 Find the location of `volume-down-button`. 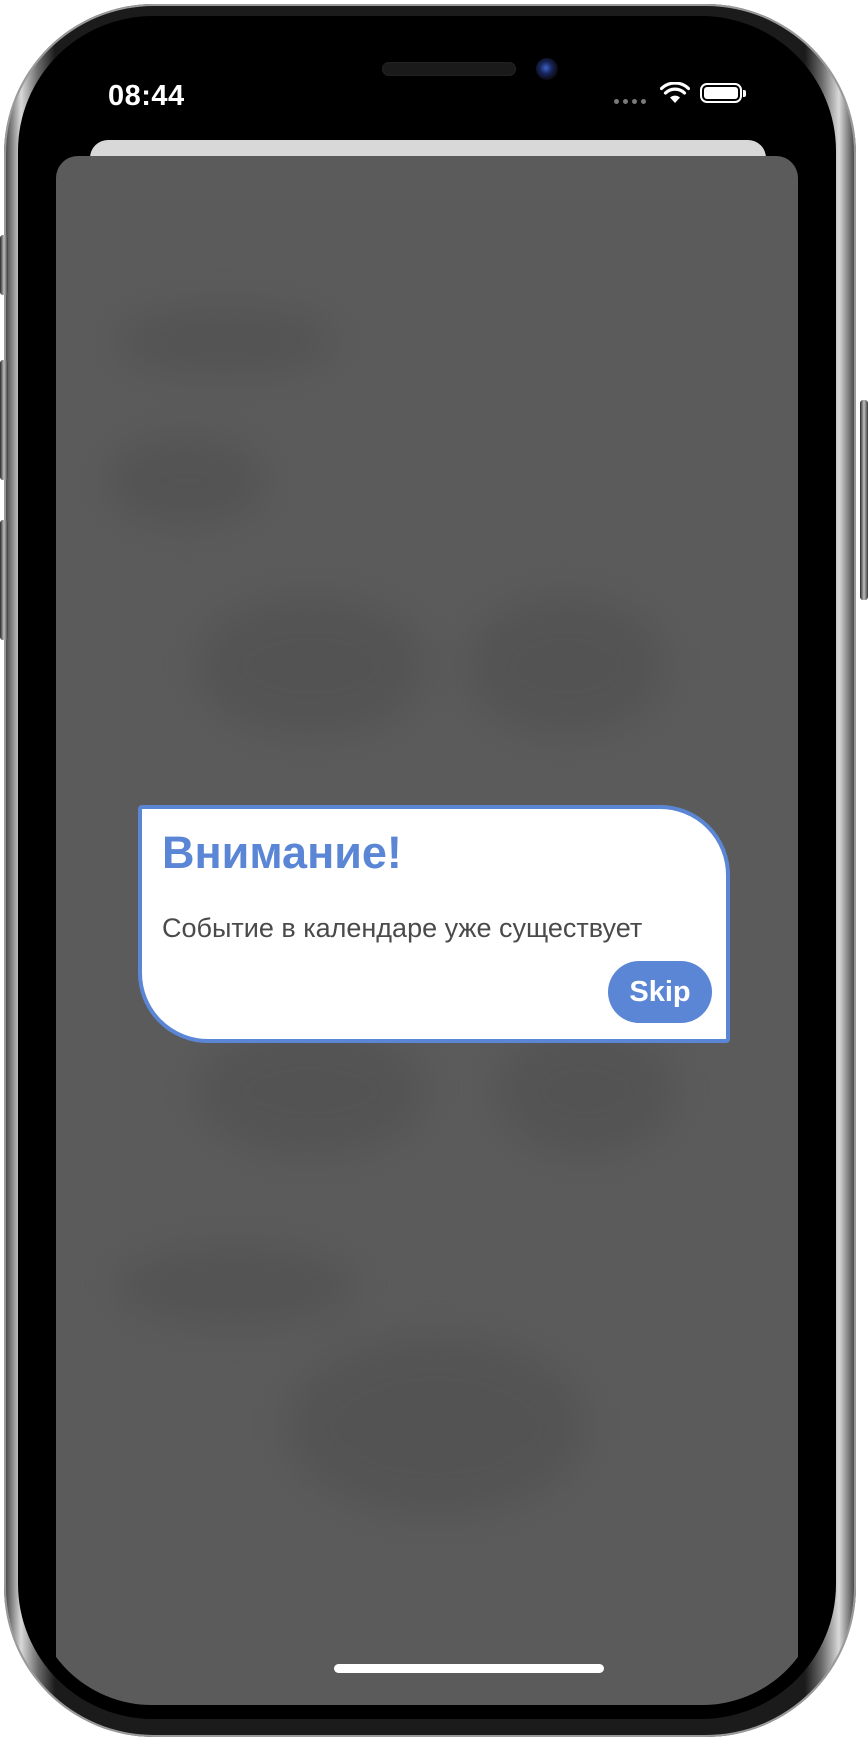

volume-down-button is located at coordinates (4, 580).